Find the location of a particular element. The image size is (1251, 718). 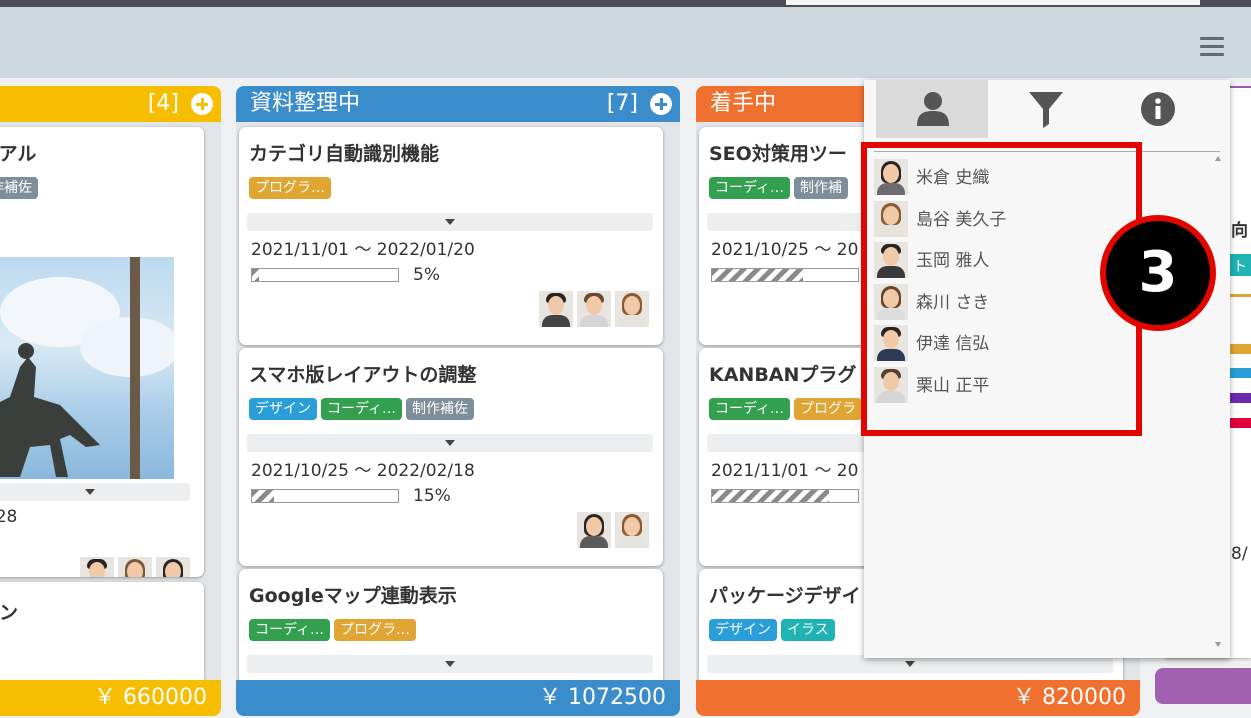

scroll-up-arrow is located at coordinates (1218, 158).